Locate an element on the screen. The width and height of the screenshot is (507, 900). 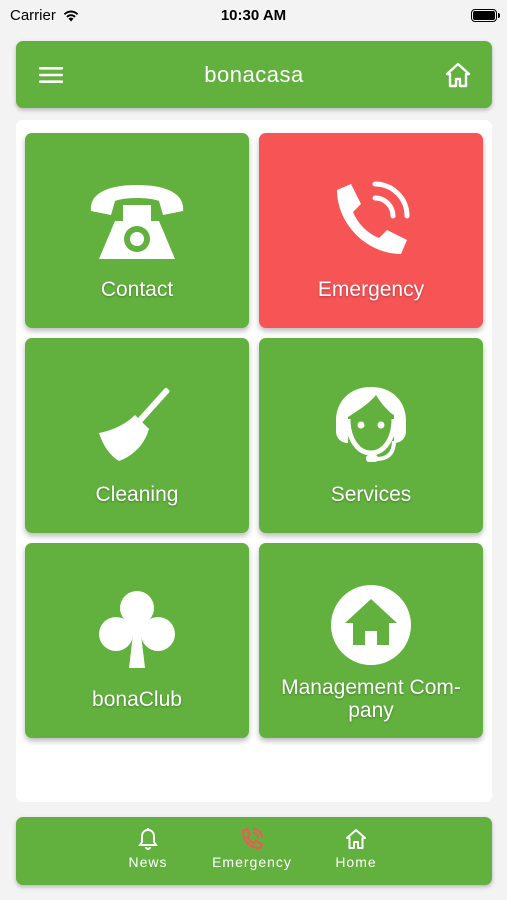
contact-label: Contact is located at coordinates (137, 289).